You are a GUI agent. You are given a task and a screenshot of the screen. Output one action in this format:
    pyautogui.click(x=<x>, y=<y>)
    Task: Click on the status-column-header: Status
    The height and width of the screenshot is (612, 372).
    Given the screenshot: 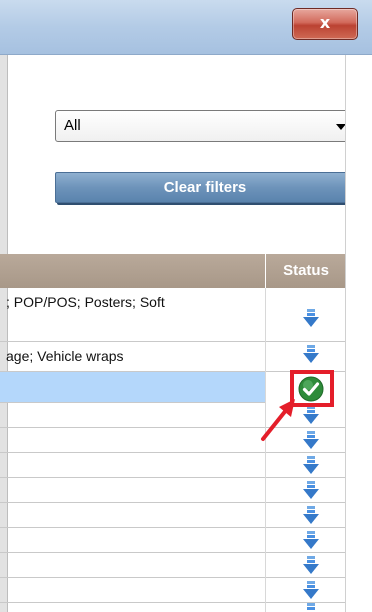 What is the action you would take?
    pyautogui.click(x=305, y=271)
    